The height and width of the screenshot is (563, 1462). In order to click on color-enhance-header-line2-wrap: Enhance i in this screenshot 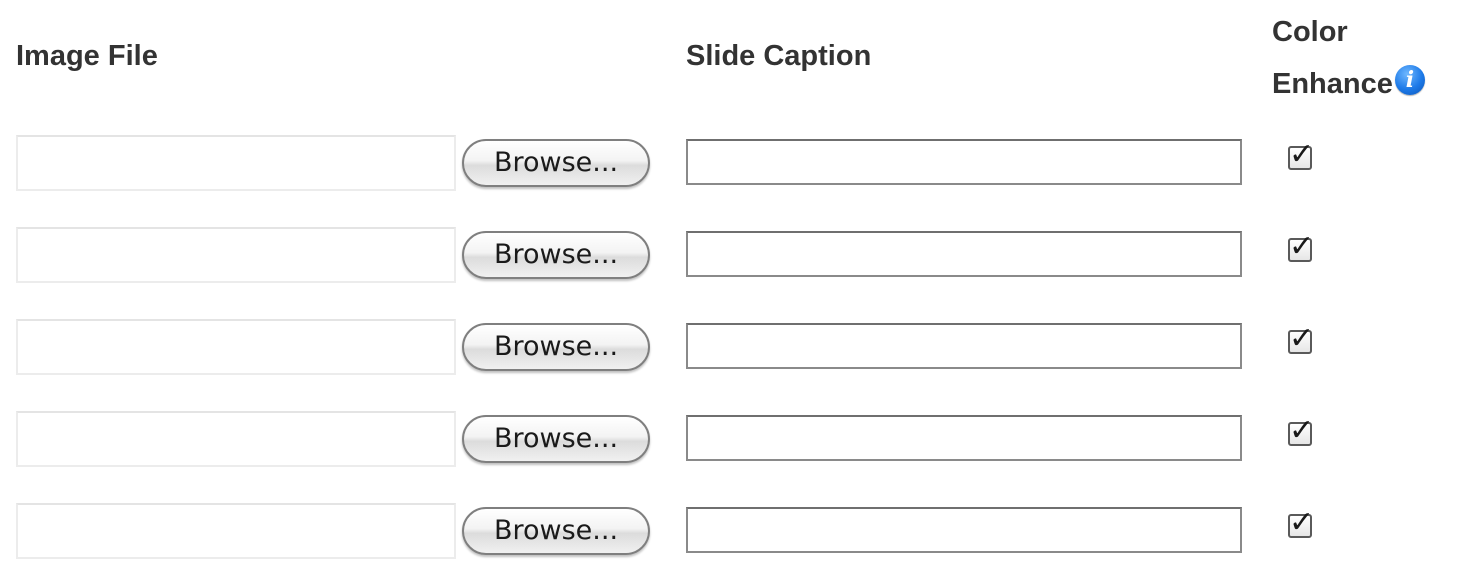, I will do `click(1348, 84)`.